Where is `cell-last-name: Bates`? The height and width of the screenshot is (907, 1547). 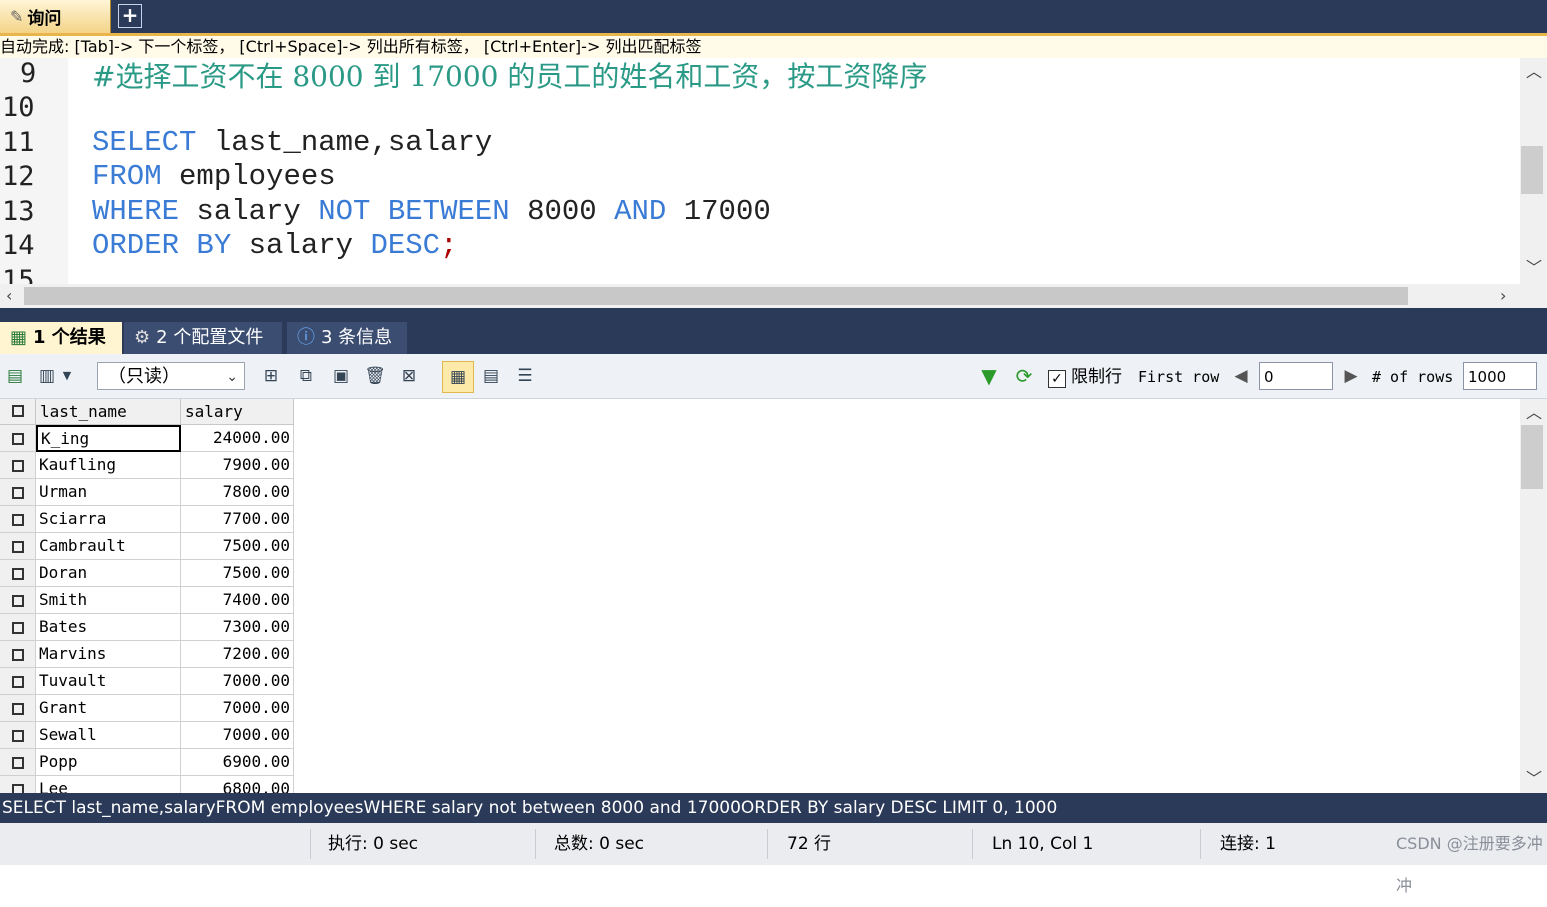 cell-last-name: Bates is located at coordinates (108, 627).